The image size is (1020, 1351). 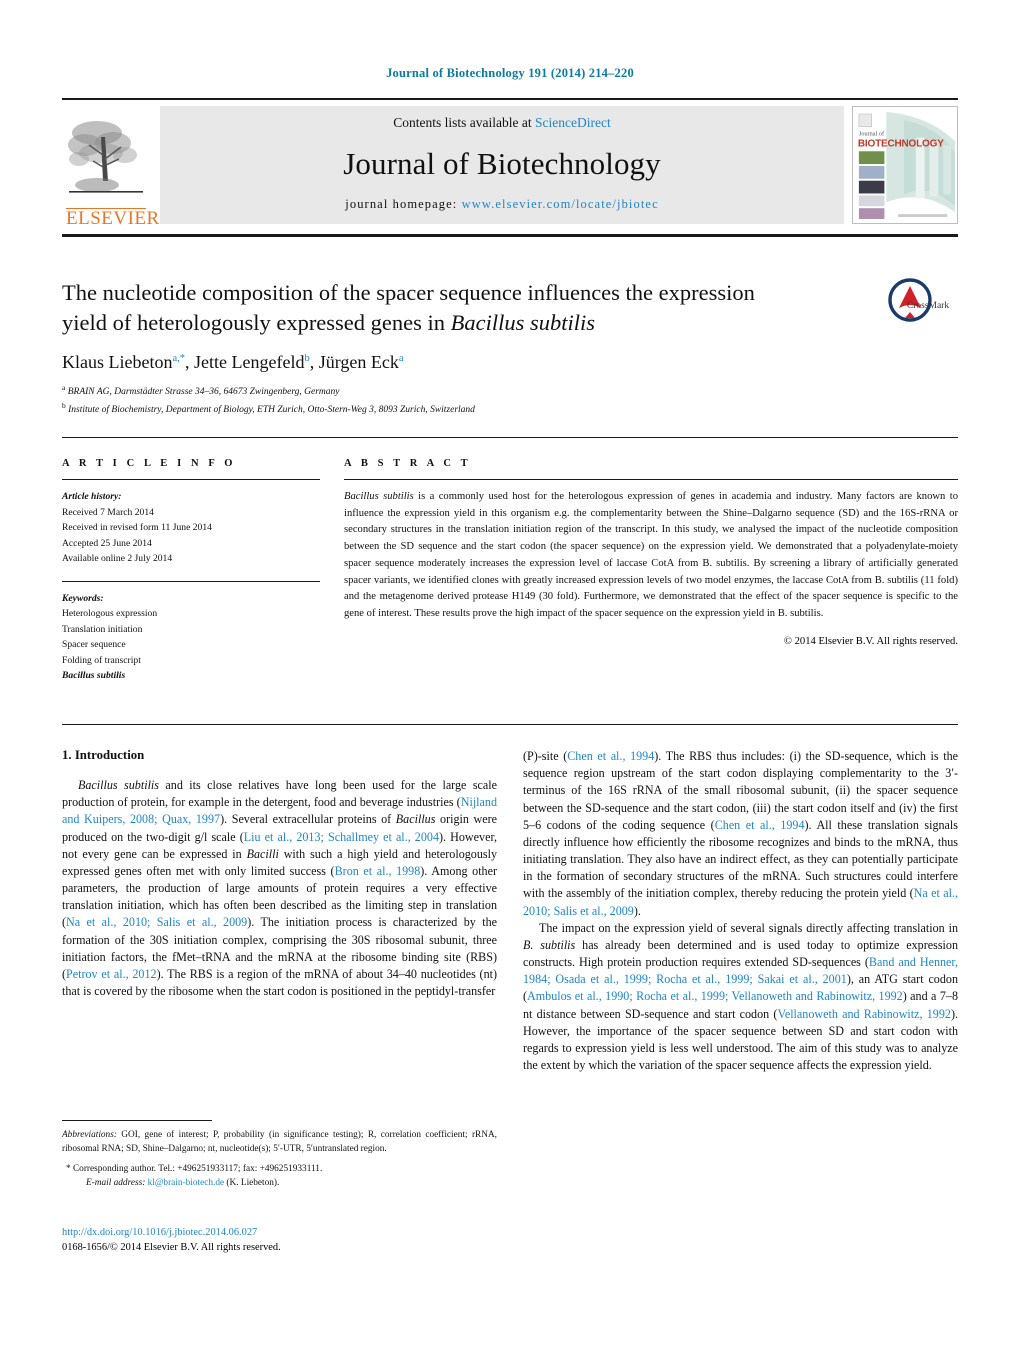 What do you see at coordinates (359, 362) in the screenshot?
I see `author-2: Jürgen Eck` at bounding box center [359, 362].